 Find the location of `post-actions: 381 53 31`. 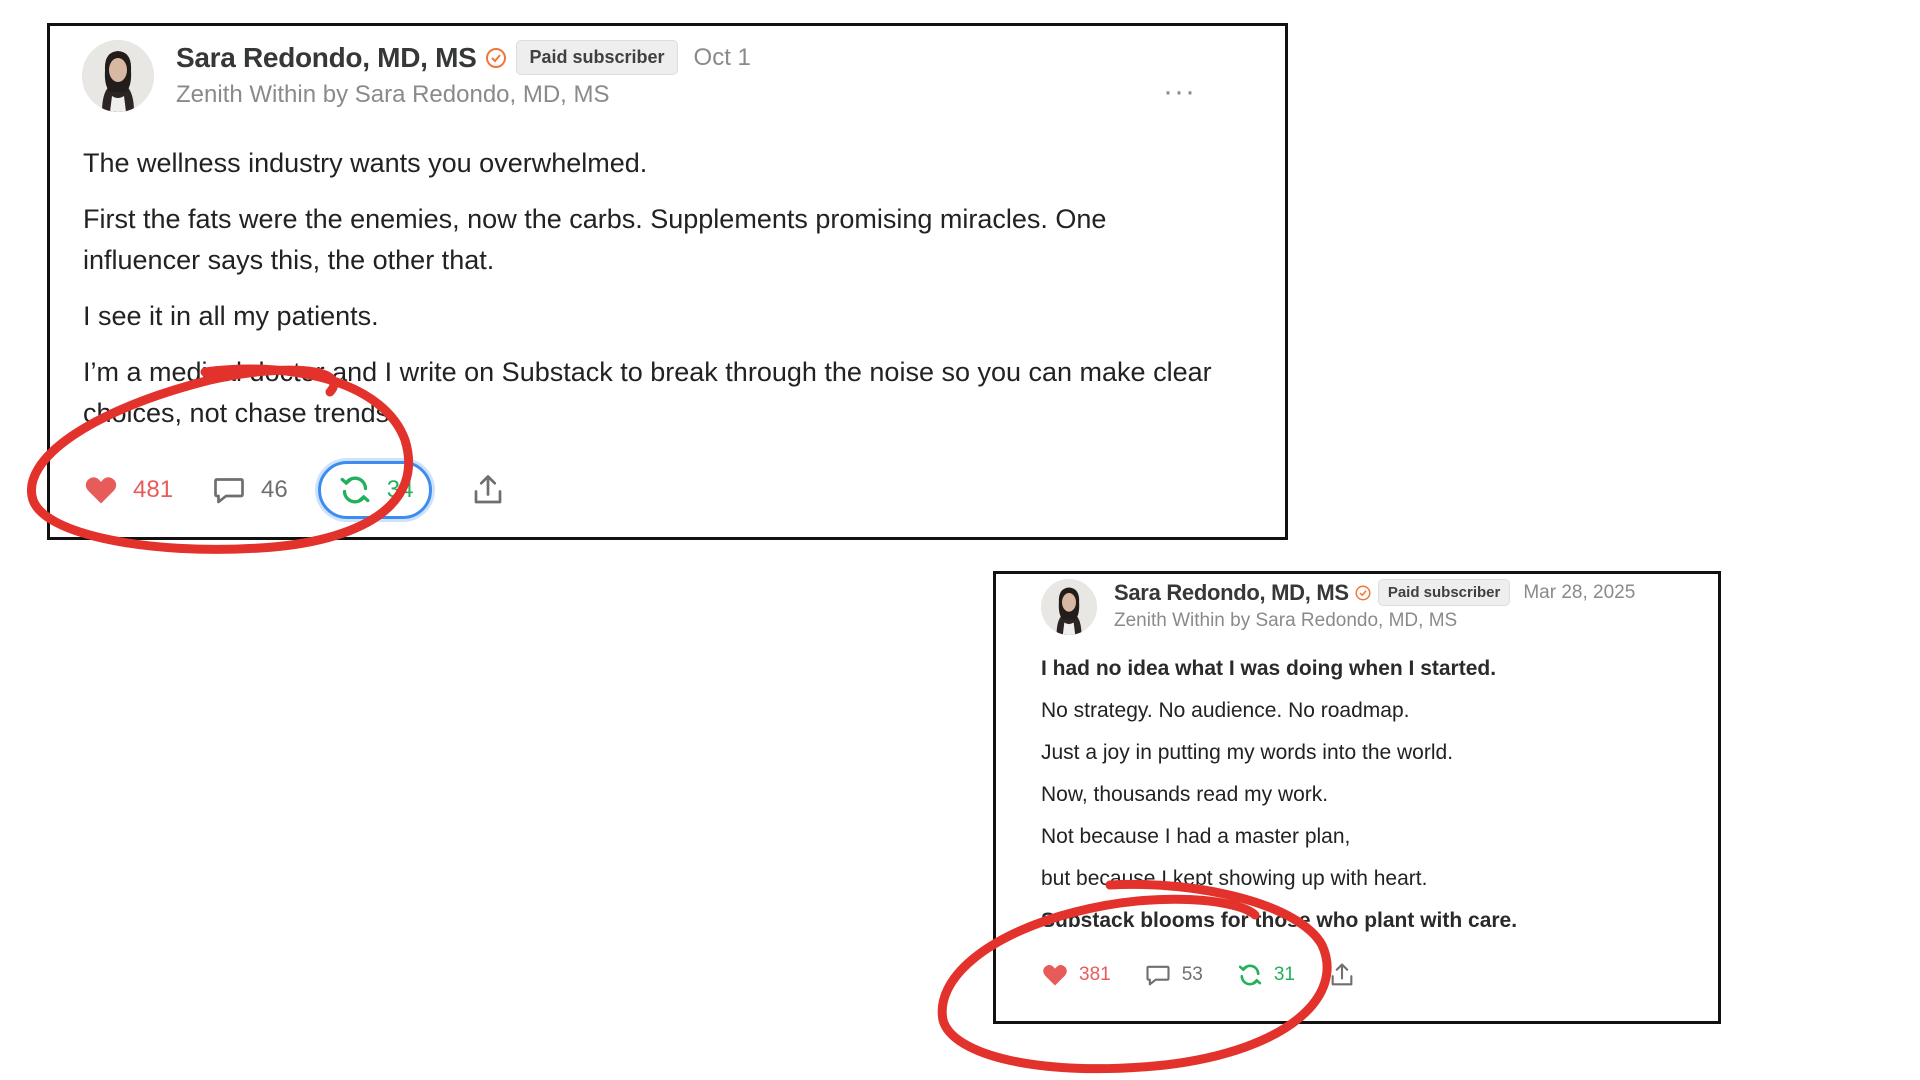

post-actions: 381 53 31 is located at coordinates (1220, 975).